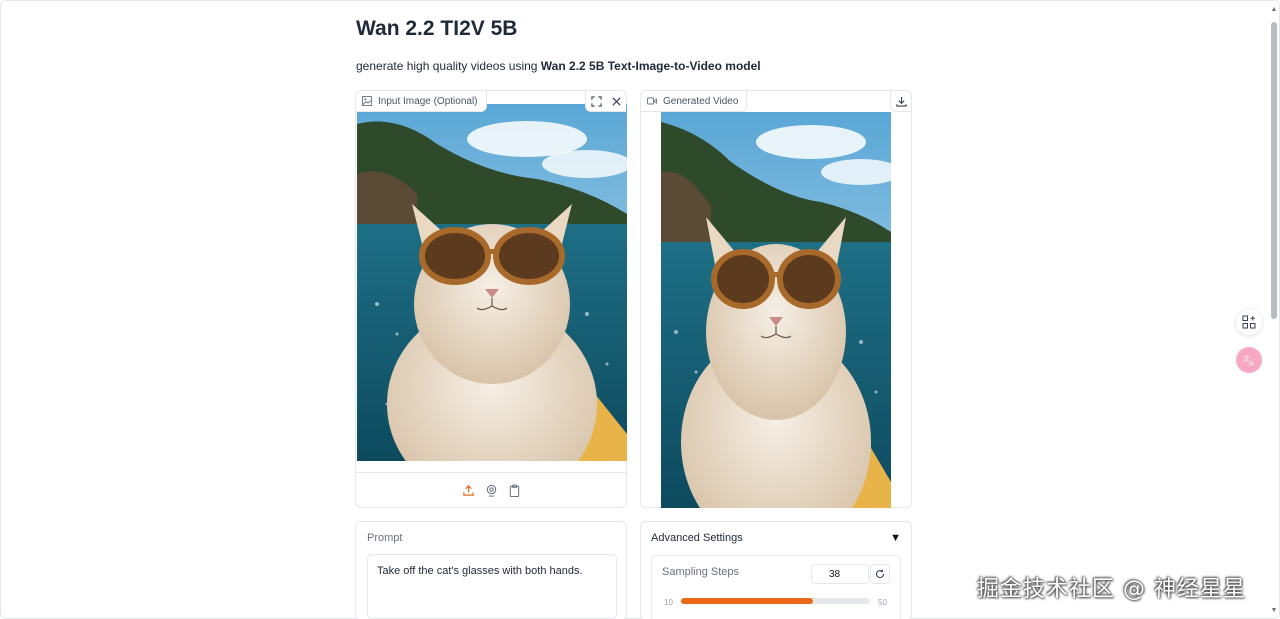 The height and width of the screenshot is (619, 1280). I want to click on cat-video-frame, so click(776, 310).